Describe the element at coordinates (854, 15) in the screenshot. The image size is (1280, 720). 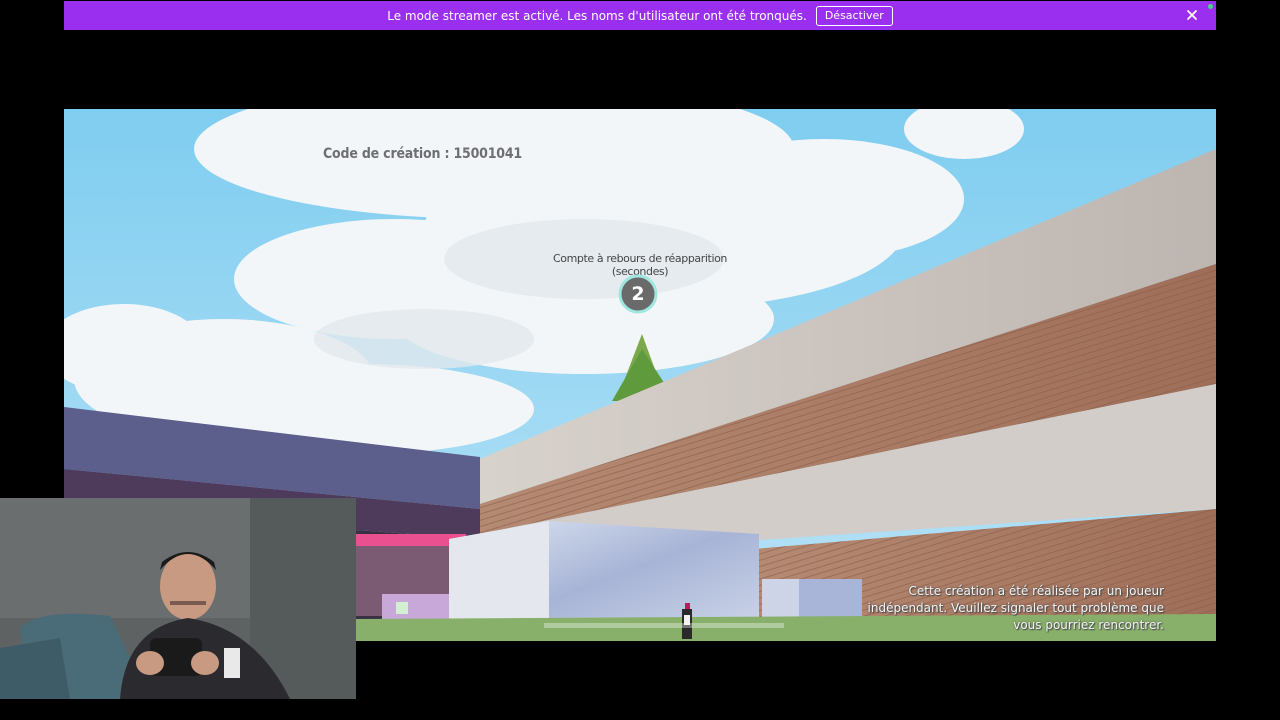
I see `disable-streamer-mode-button: Désactiver` at that location.